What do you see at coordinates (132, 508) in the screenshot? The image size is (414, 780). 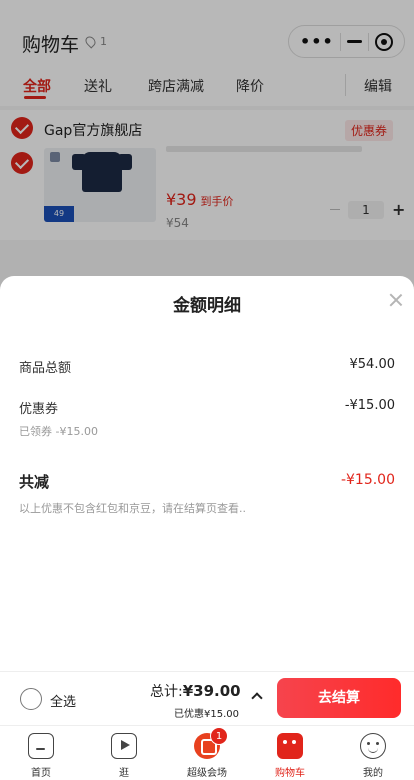 I see `reduction-note: 以上优惠不包含红包和京豆，请在结算页查看..` at bounding box center [132, 508].